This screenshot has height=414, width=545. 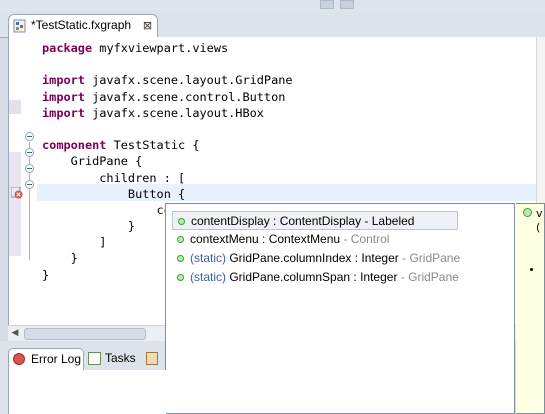 I want to click on code-text-segment: TestStatic {, so click(x=153, y=145).